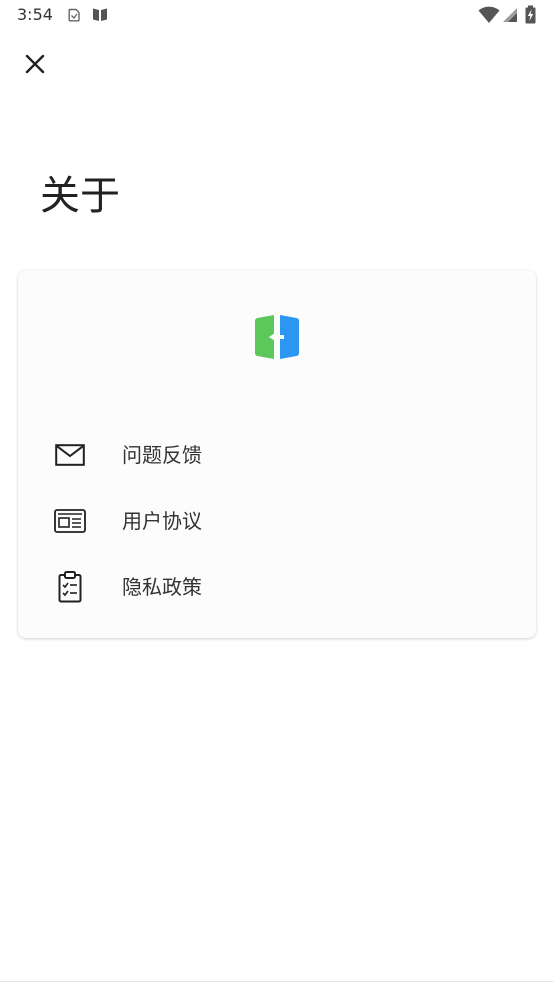 The height and width of the screenshot is (984, 554). What do you see at coordinates (70, 455) in the screenshot?
I see `mail-icon` at bounding box center [70, 455].